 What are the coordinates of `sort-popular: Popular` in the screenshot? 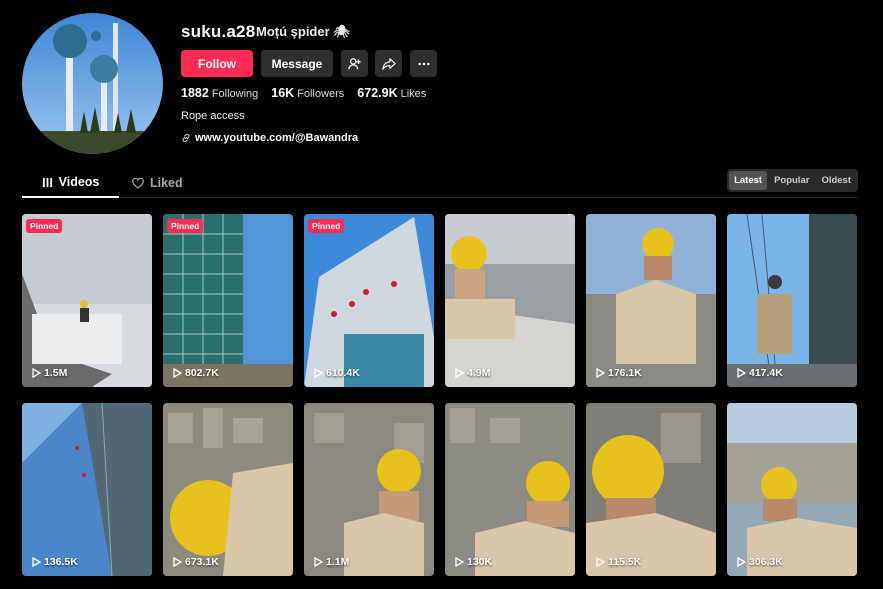 It's located at (791, 180).